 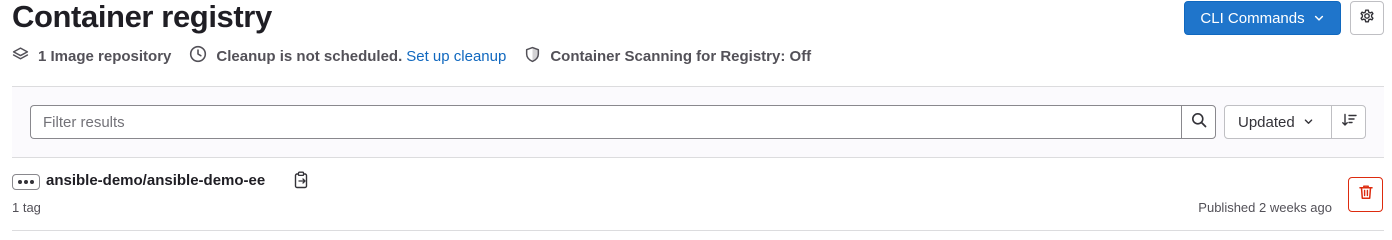 I want to click on clipboard-icon, so click(x=301, y=182).